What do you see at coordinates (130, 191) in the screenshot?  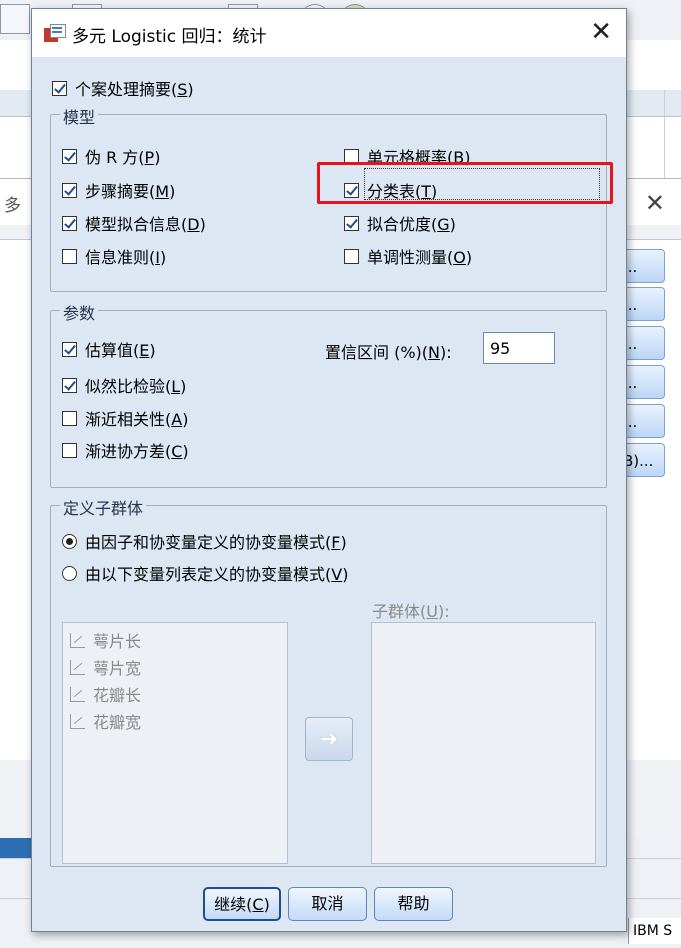 I see `checkbox-label: 步骤摘要(M)` at bounding box center [130, 191].